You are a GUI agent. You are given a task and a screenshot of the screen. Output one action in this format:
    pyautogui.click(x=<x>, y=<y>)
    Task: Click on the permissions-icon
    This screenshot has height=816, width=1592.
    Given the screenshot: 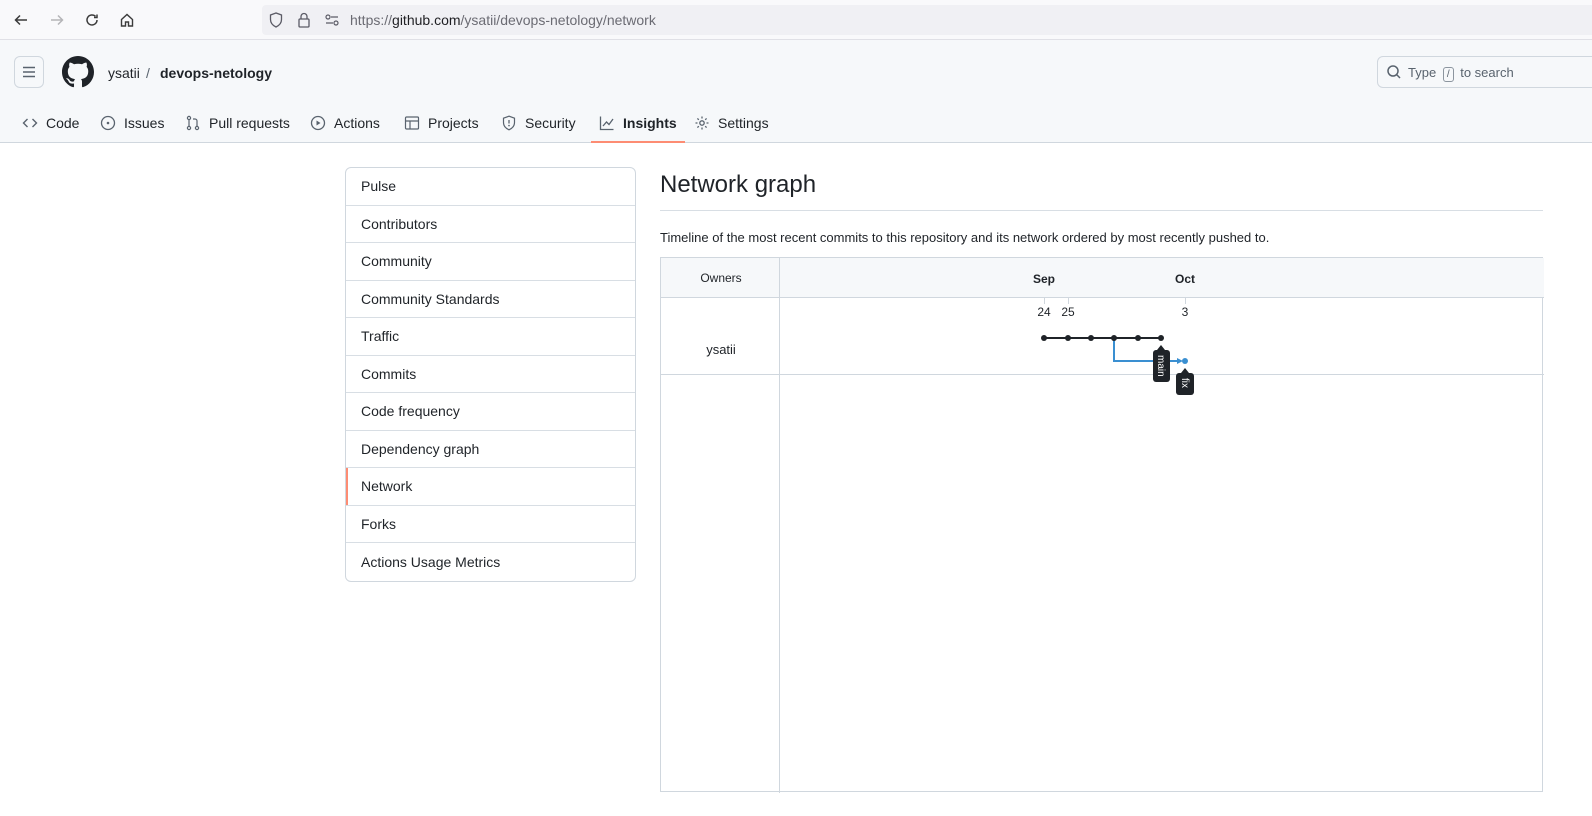 What is the action you would take?
    pyautogui.click(x=332, y=20)
    